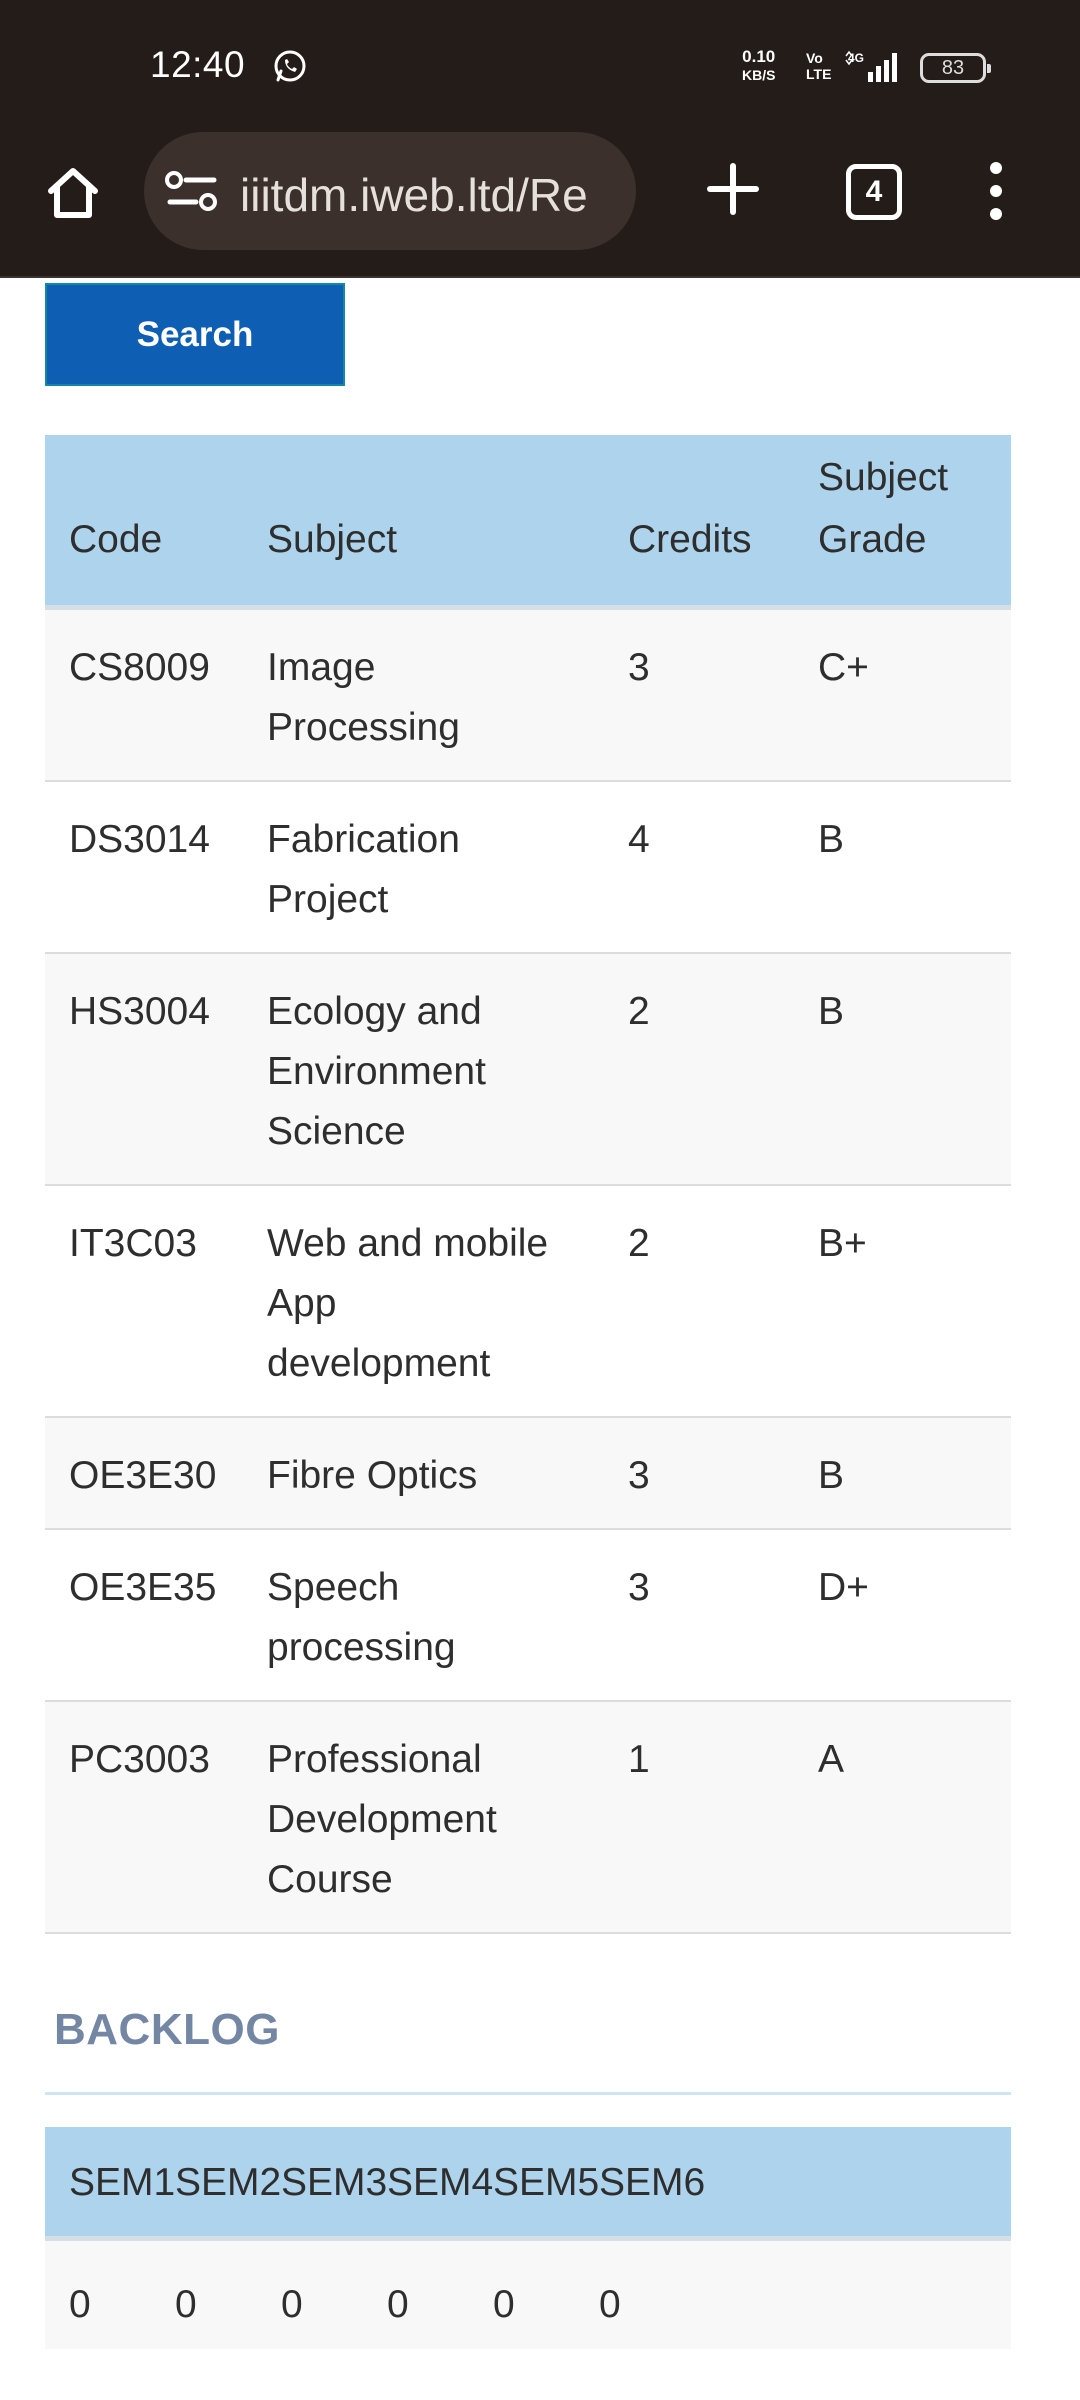 Image resolution: width=1080 pixels, height=2400 pixels. I want to click on subject-name-cell: Web and mobile App development, so click(437, 1304).